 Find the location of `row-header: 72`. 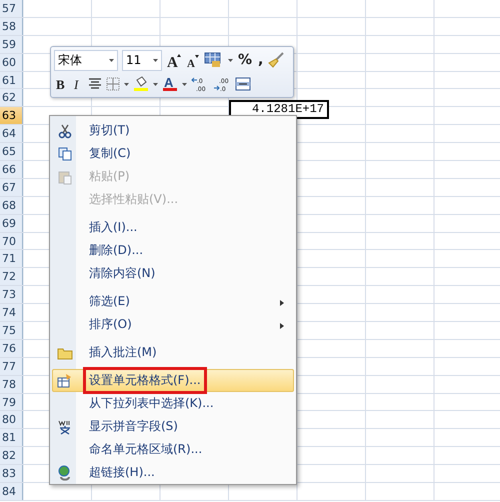

row-header: 72 is located at coordinates (11, 277).